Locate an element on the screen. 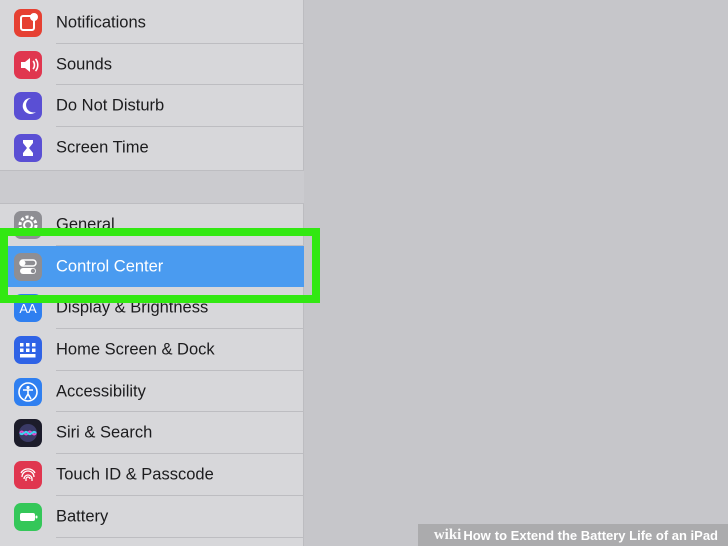 This screenshot has height=546, width=728. sidebar-item-home-screen-dock: Home Screen & Dock is located at coordinates (152, 350).